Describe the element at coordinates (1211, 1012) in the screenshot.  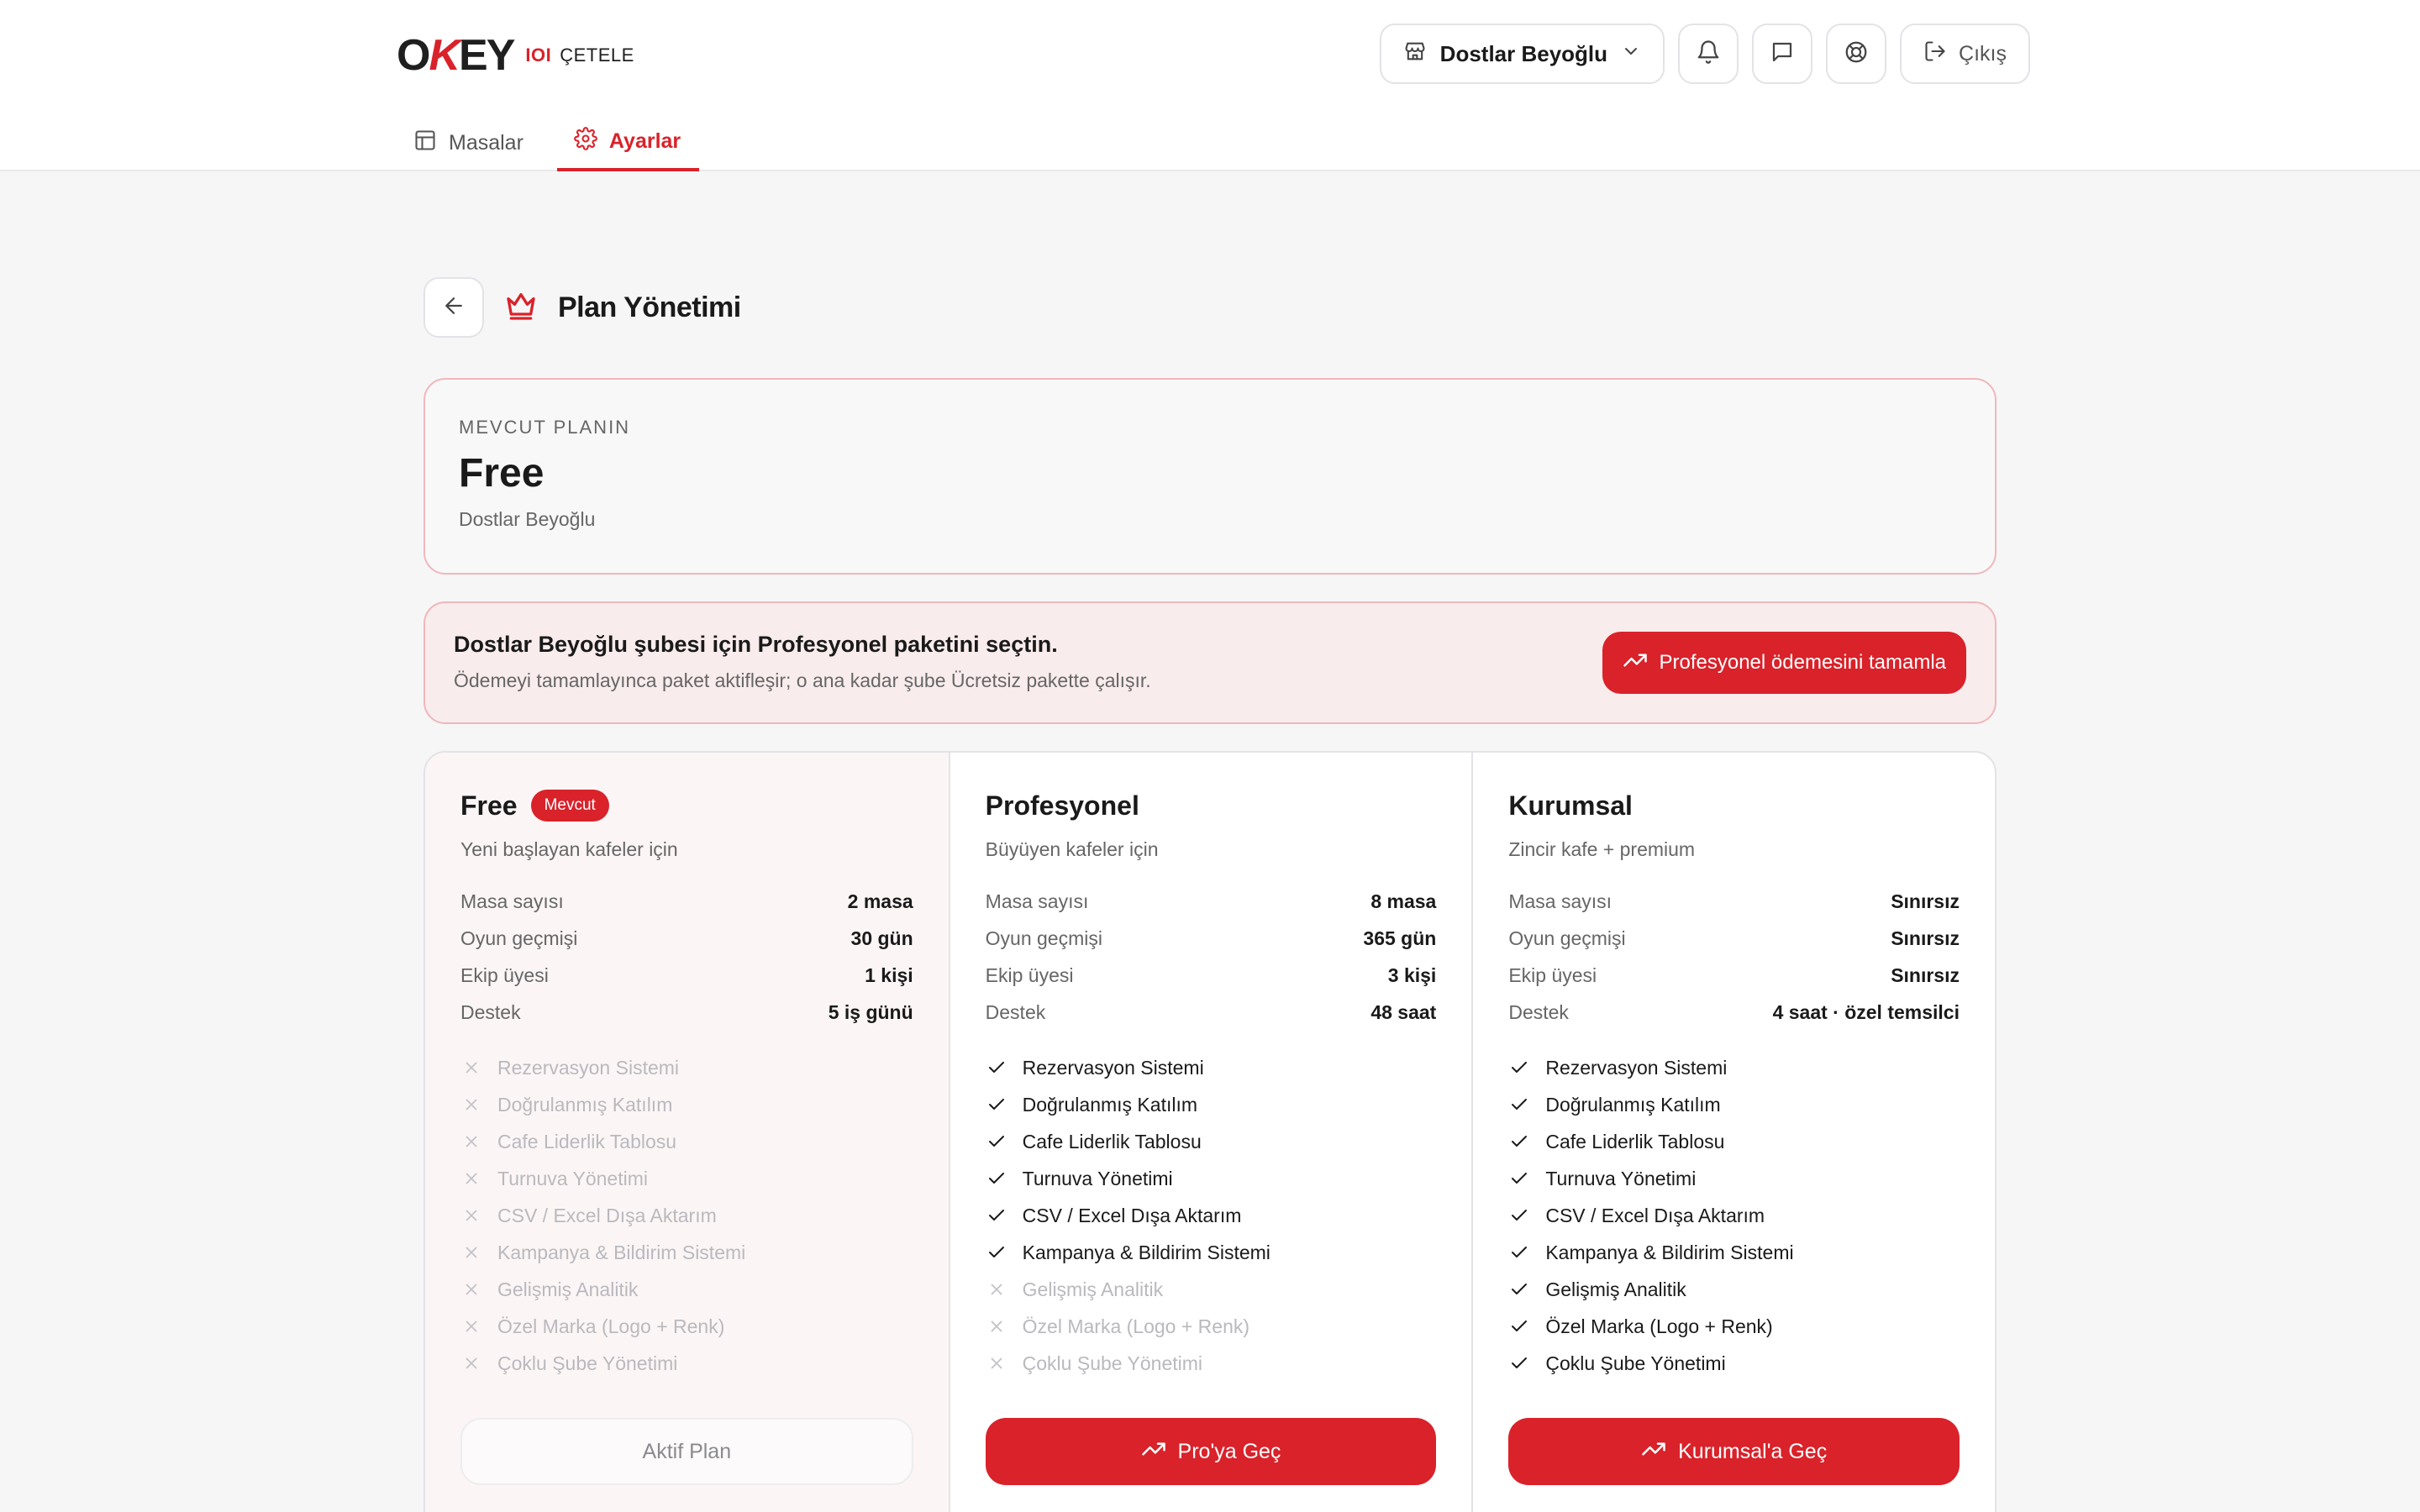
I see `spec-row: Destek 48 saat` at that location.